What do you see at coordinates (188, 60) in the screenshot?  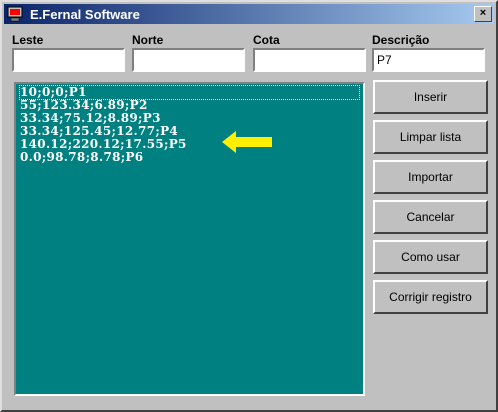 I see `norte-field` at bounding box center [188, 60].